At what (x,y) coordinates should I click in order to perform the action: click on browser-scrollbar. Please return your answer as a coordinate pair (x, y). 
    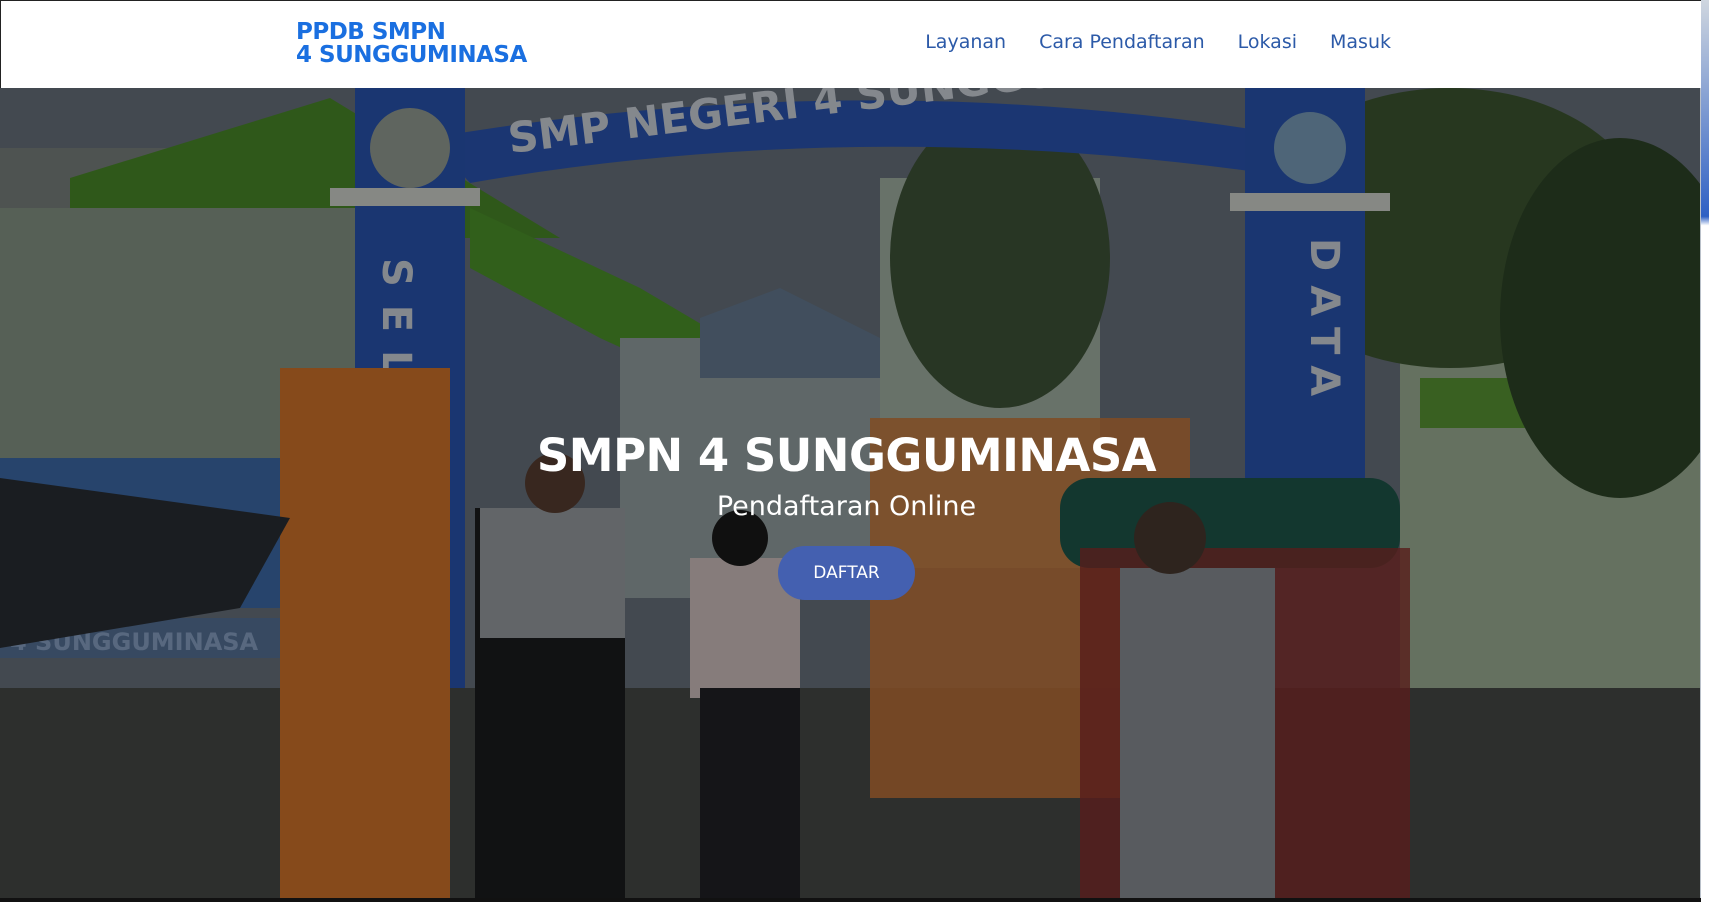
    Looking at the image, I should click on (1704, 451).